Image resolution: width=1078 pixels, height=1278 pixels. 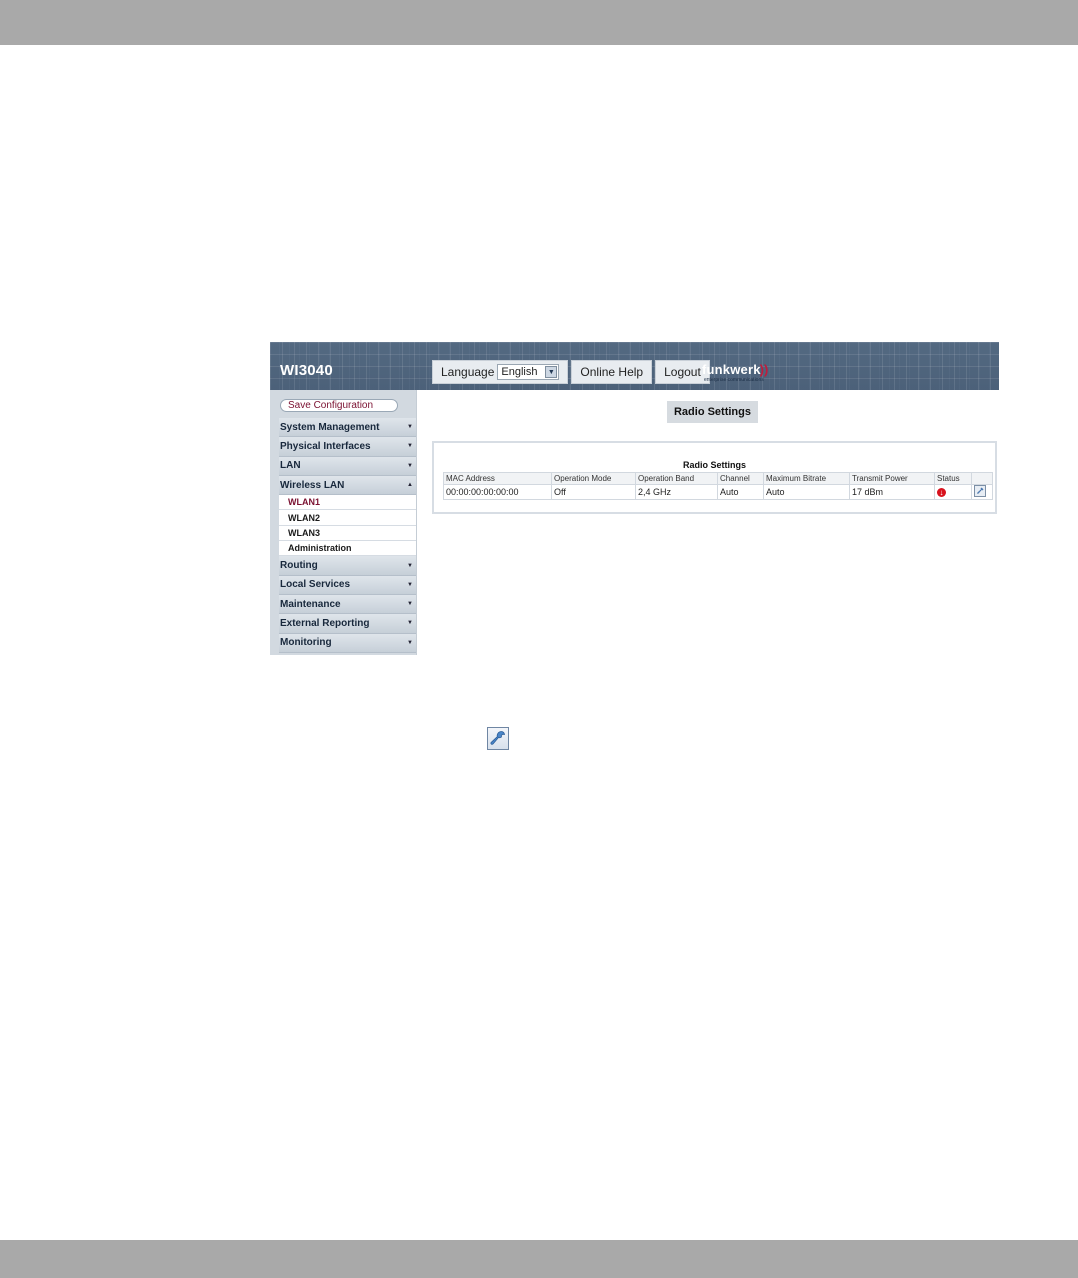 I want to click on language-label: Language, so click(x=468, y=372).